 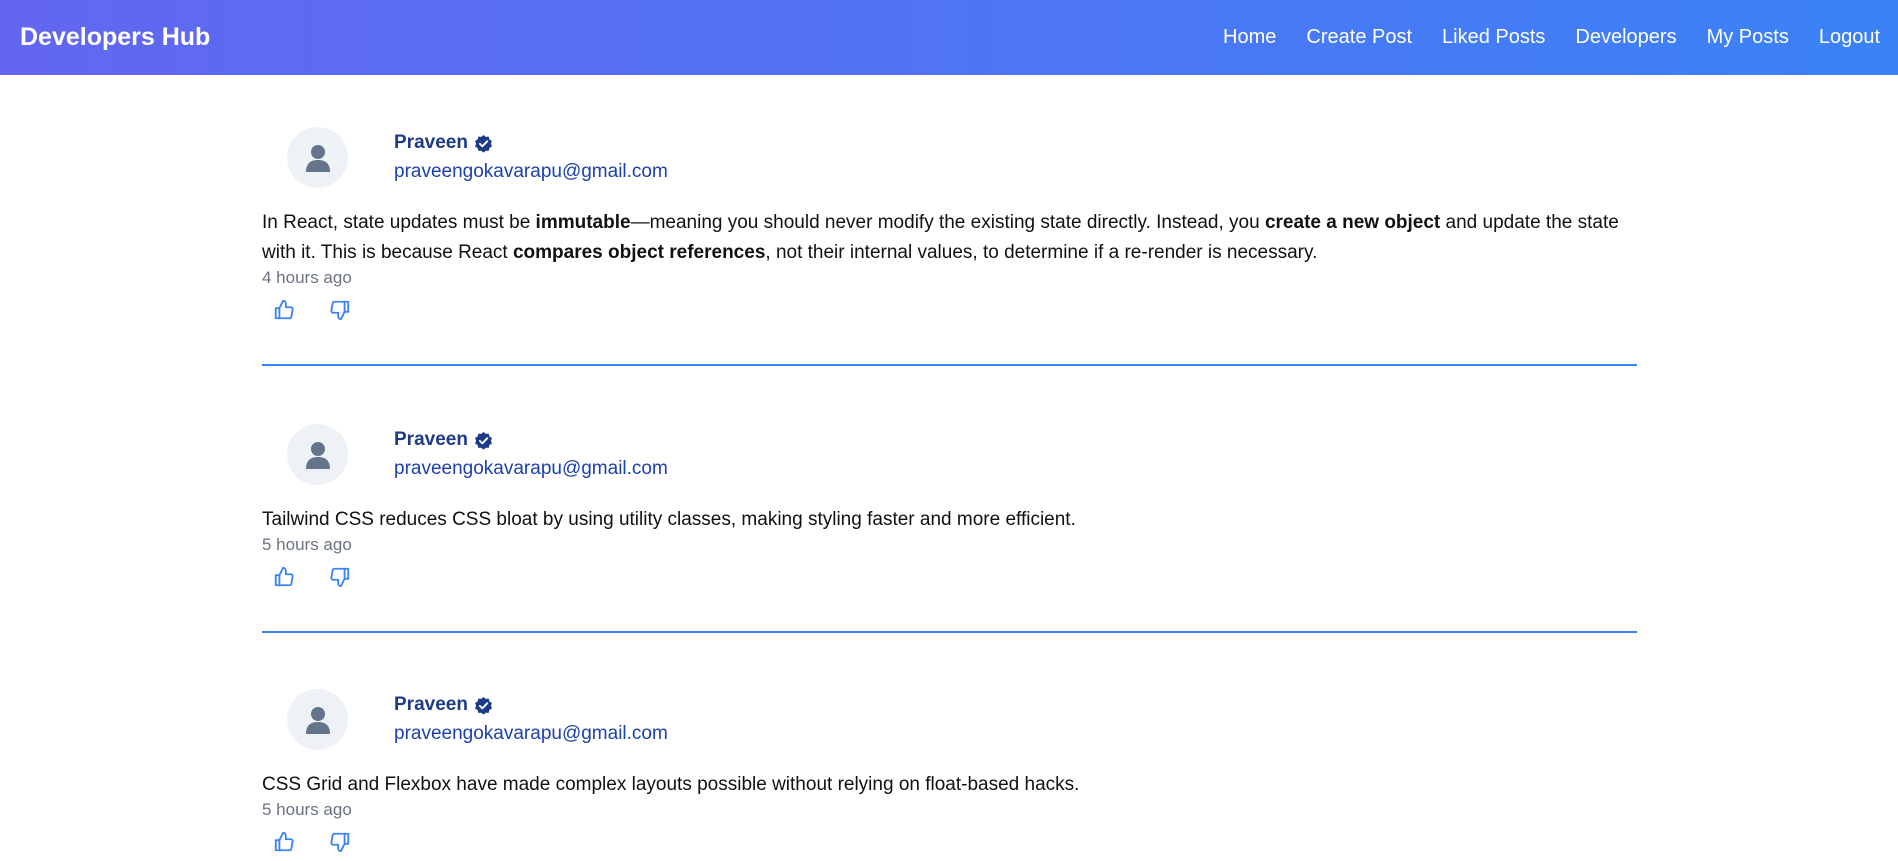 What do you see at coordinates (307, 277) in the screenshot?
I see `post-timestamp: 4 hours ago` at bounding box center [307, 277].